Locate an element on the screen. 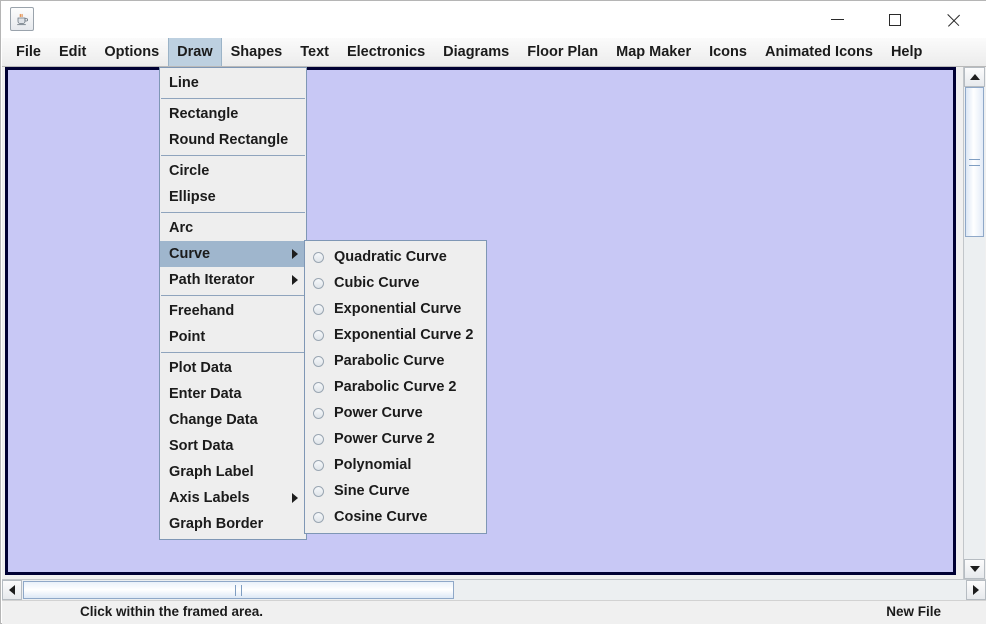 The height and width of the screenshot is (624, 986). curve-option-power-curve-2: Power Curve 2 is located at coordinates (395, 439).